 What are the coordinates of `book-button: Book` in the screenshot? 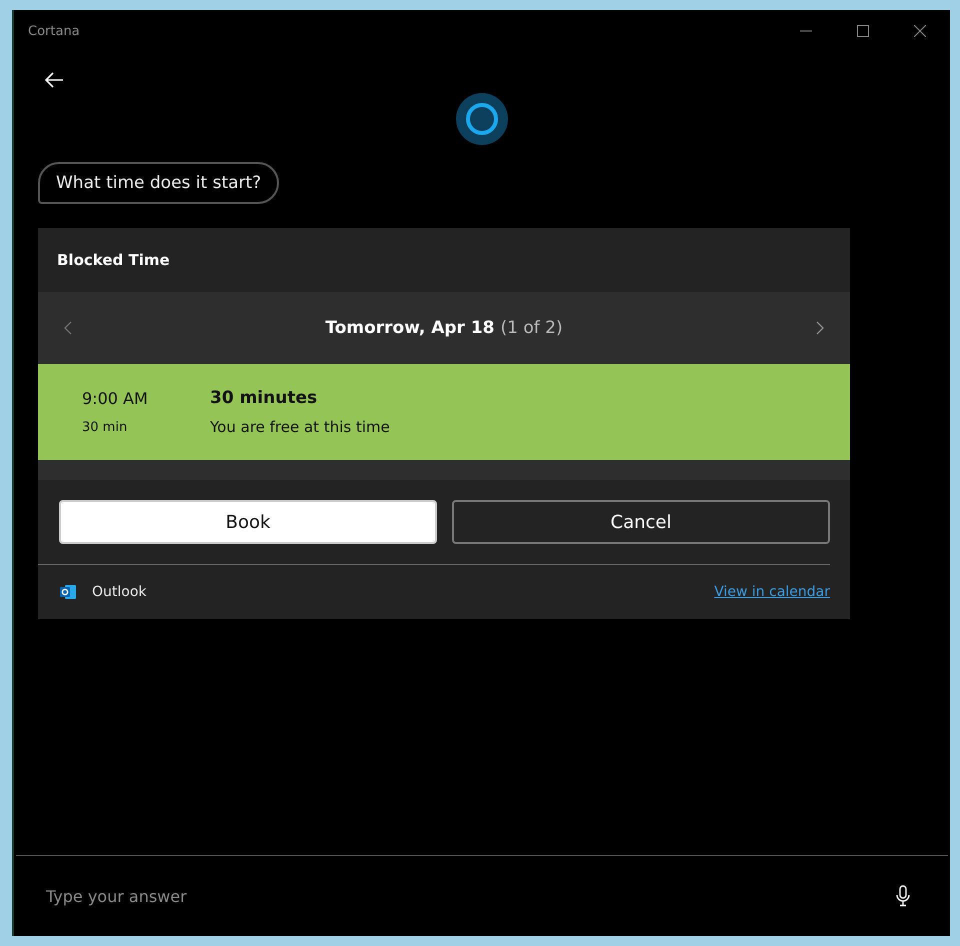 It's located at (248, 522).